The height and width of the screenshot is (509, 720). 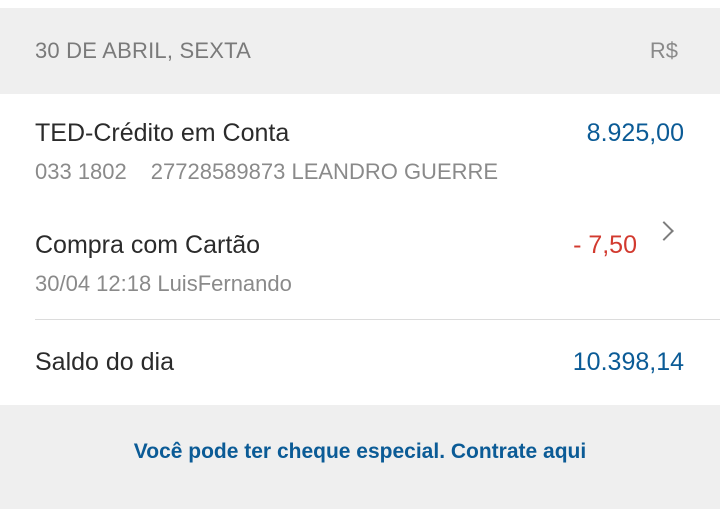 I want to click on transaction-detail-agency: 033 1802, so click(x=81, y=171).